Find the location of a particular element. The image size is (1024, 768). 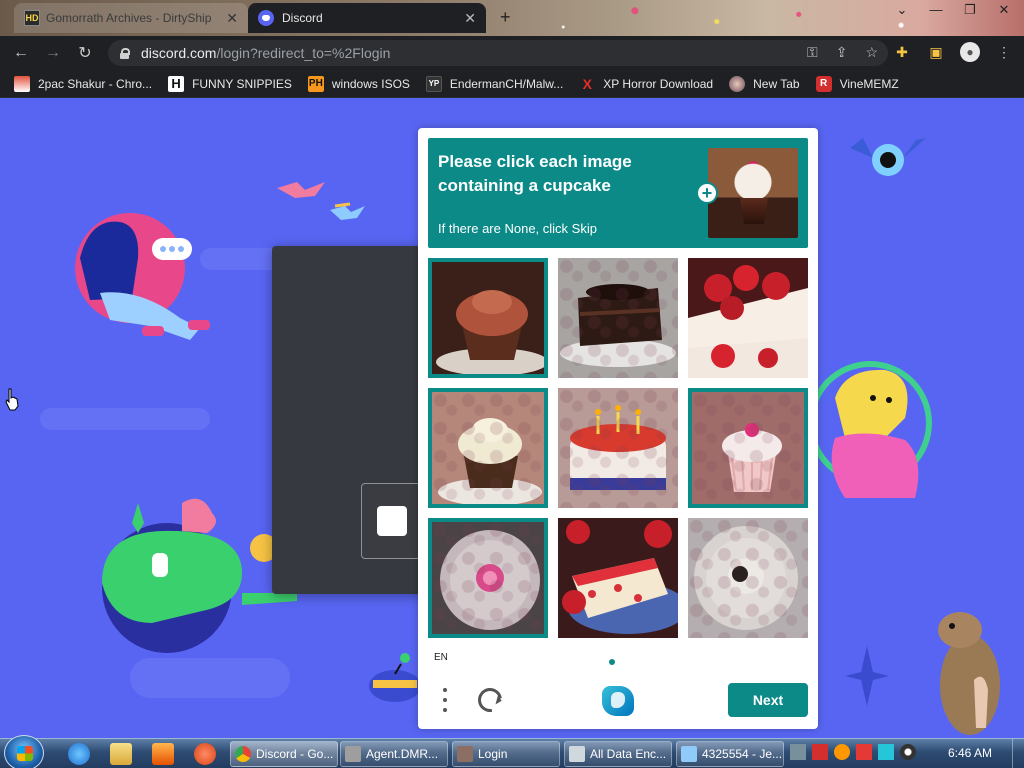

refresh-icon is located at coordinates (490, 700).